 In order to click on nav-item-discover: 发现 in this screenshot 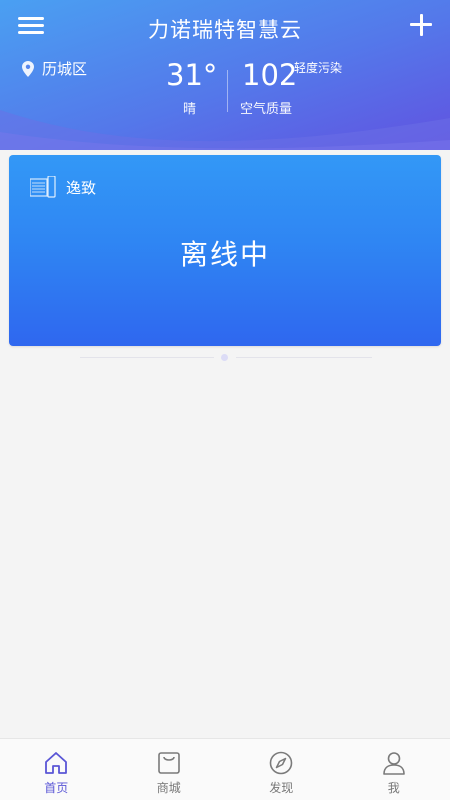, I will do `click(281, 769)`.